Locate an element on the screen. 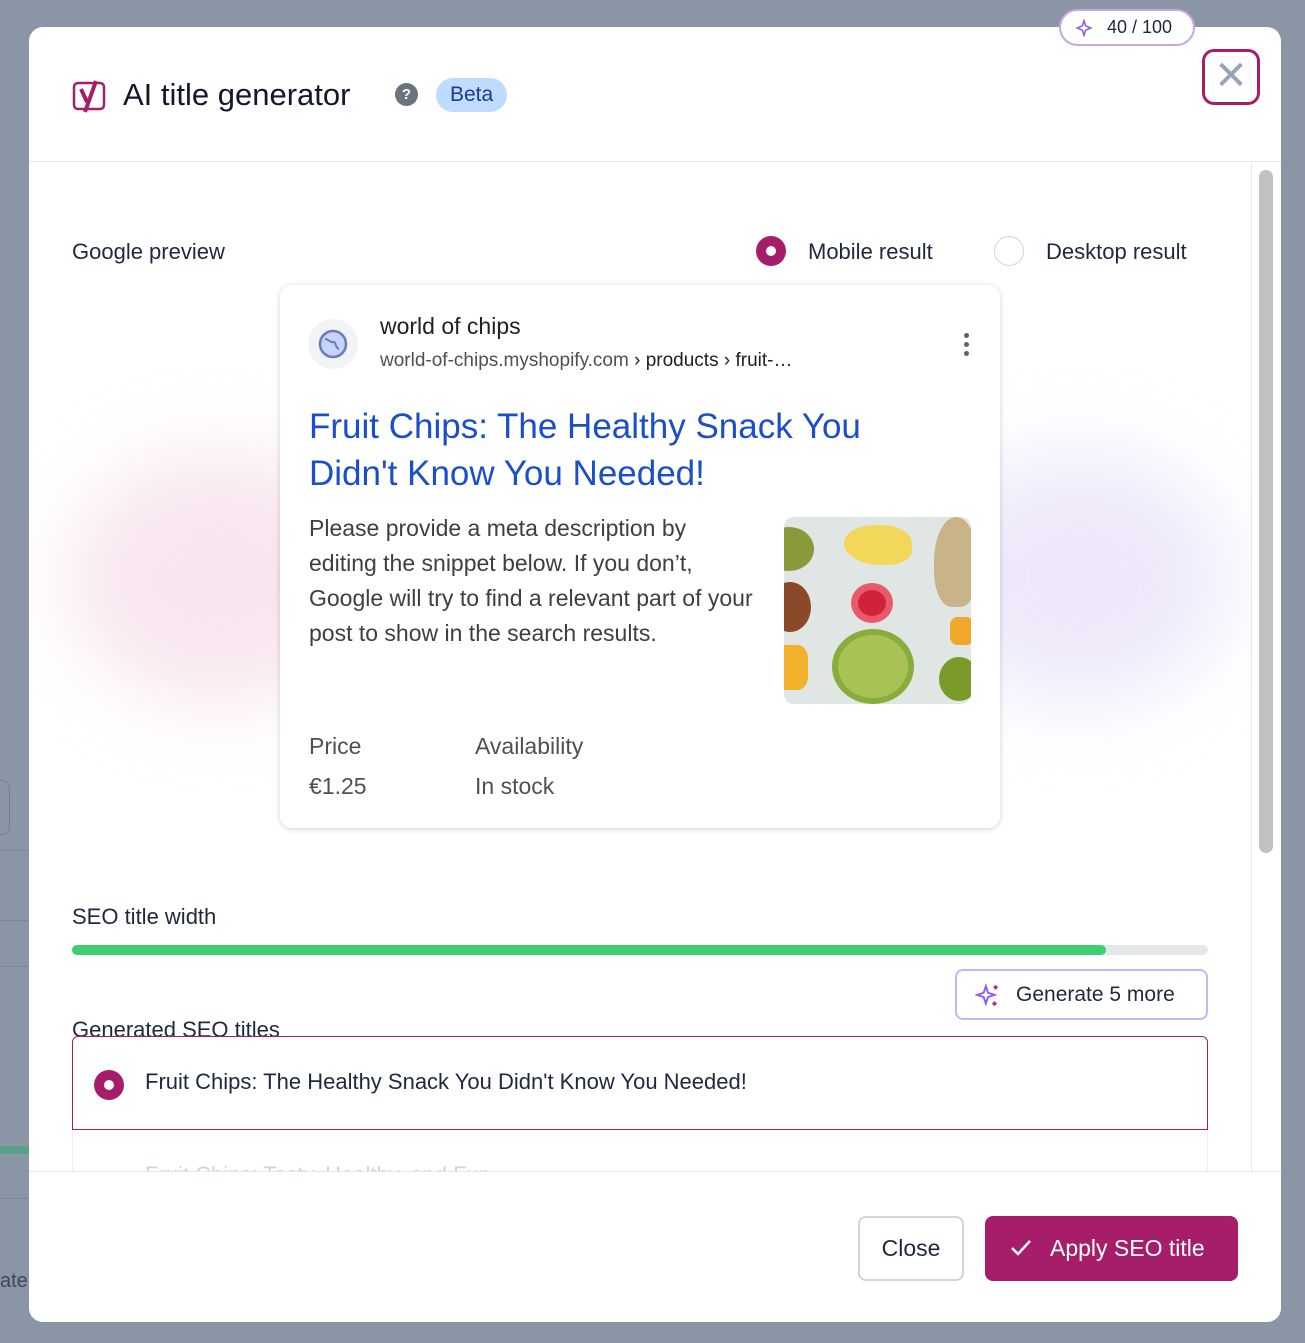 The image size is (1305, 1343). modal-footer: Close Apply SEO title is located at coordinates (655, 1246).